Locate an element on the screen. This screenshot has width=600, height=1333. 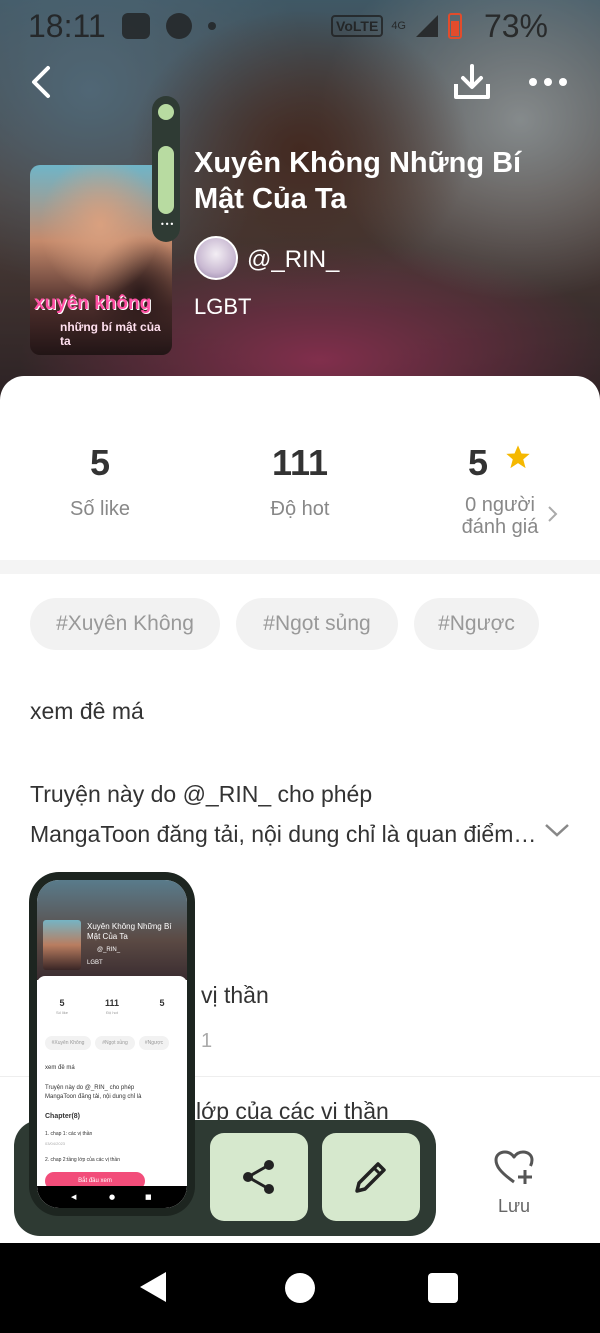
thumbnail-cover is located at coordinates (62, 945).